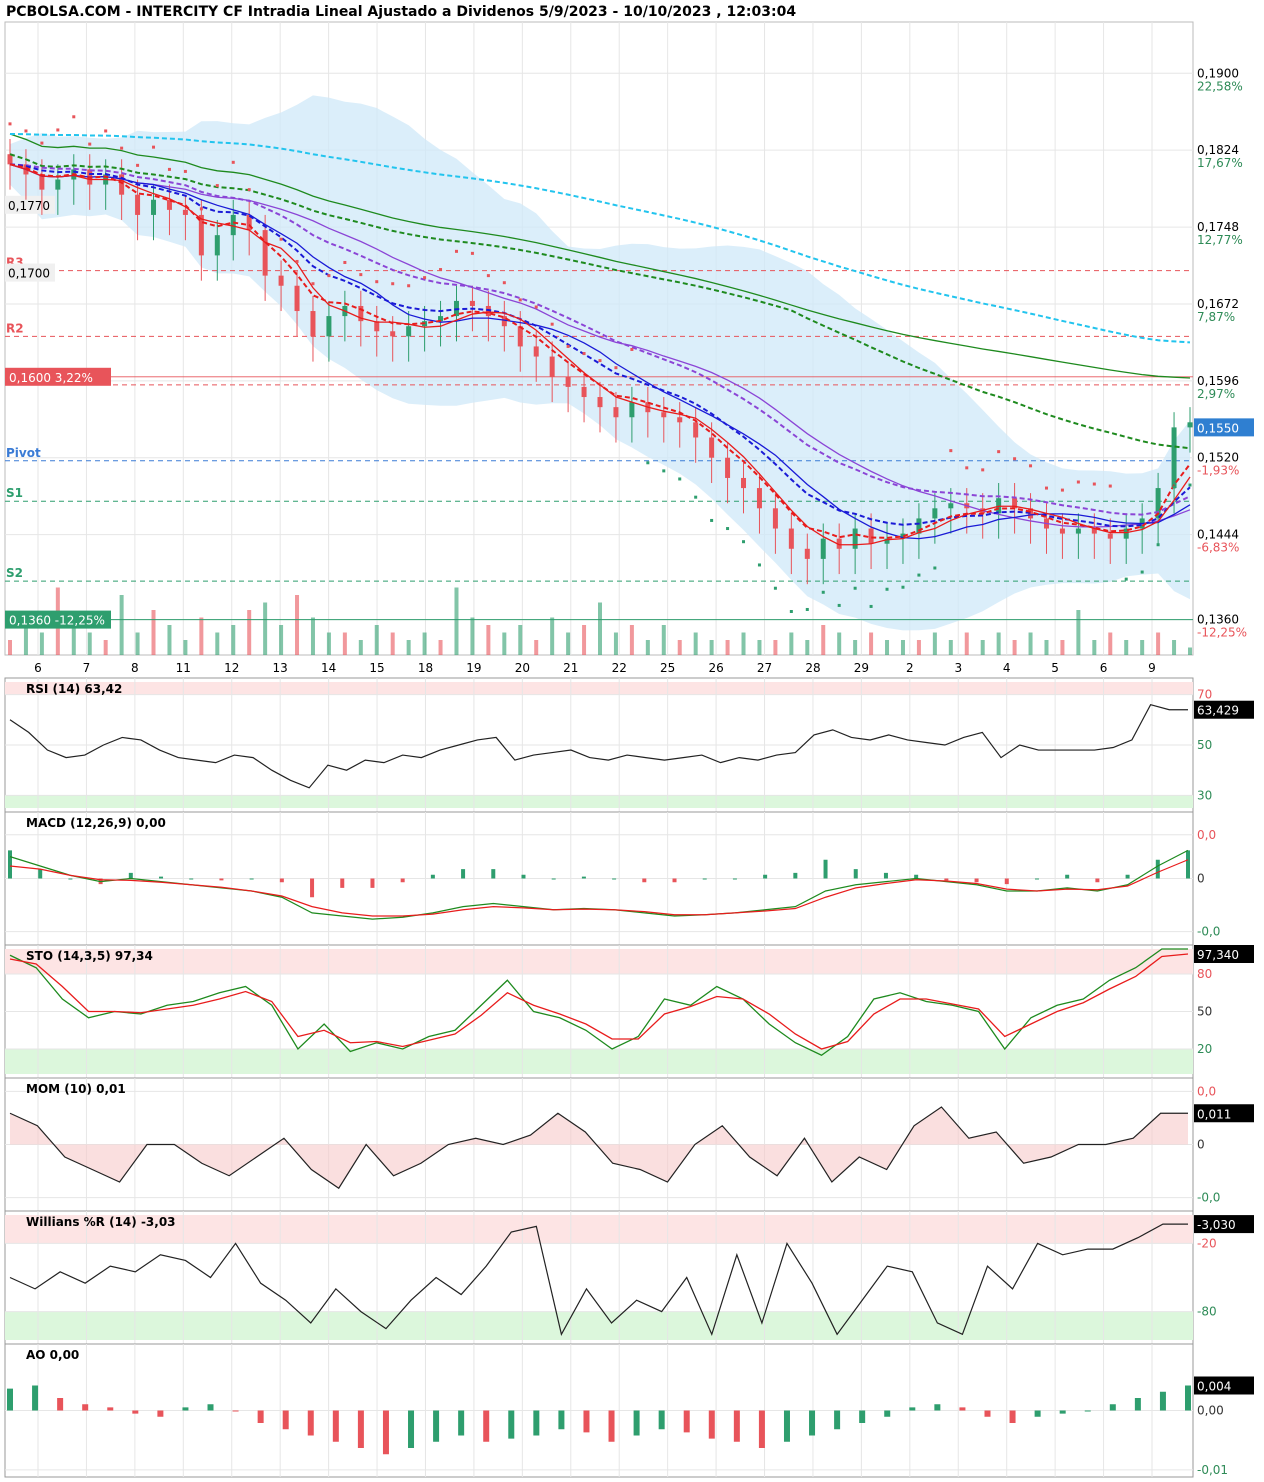 This screenshot has height=1482, width=1264. Describe the element at coordinates (52, 1355) in the screenshot. I see `indicator-title: AO 0,00` at that location.